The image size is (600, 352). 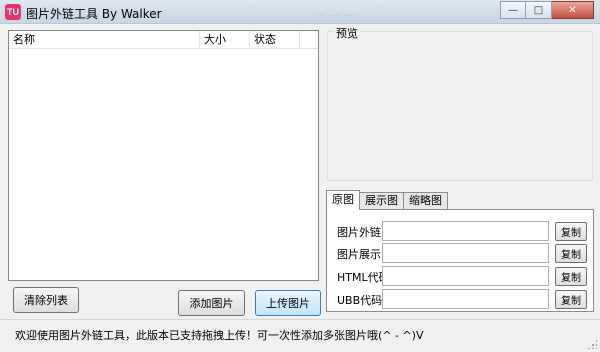 I want to click on image-display-label: 图片展示, so click(x=359, y=254).